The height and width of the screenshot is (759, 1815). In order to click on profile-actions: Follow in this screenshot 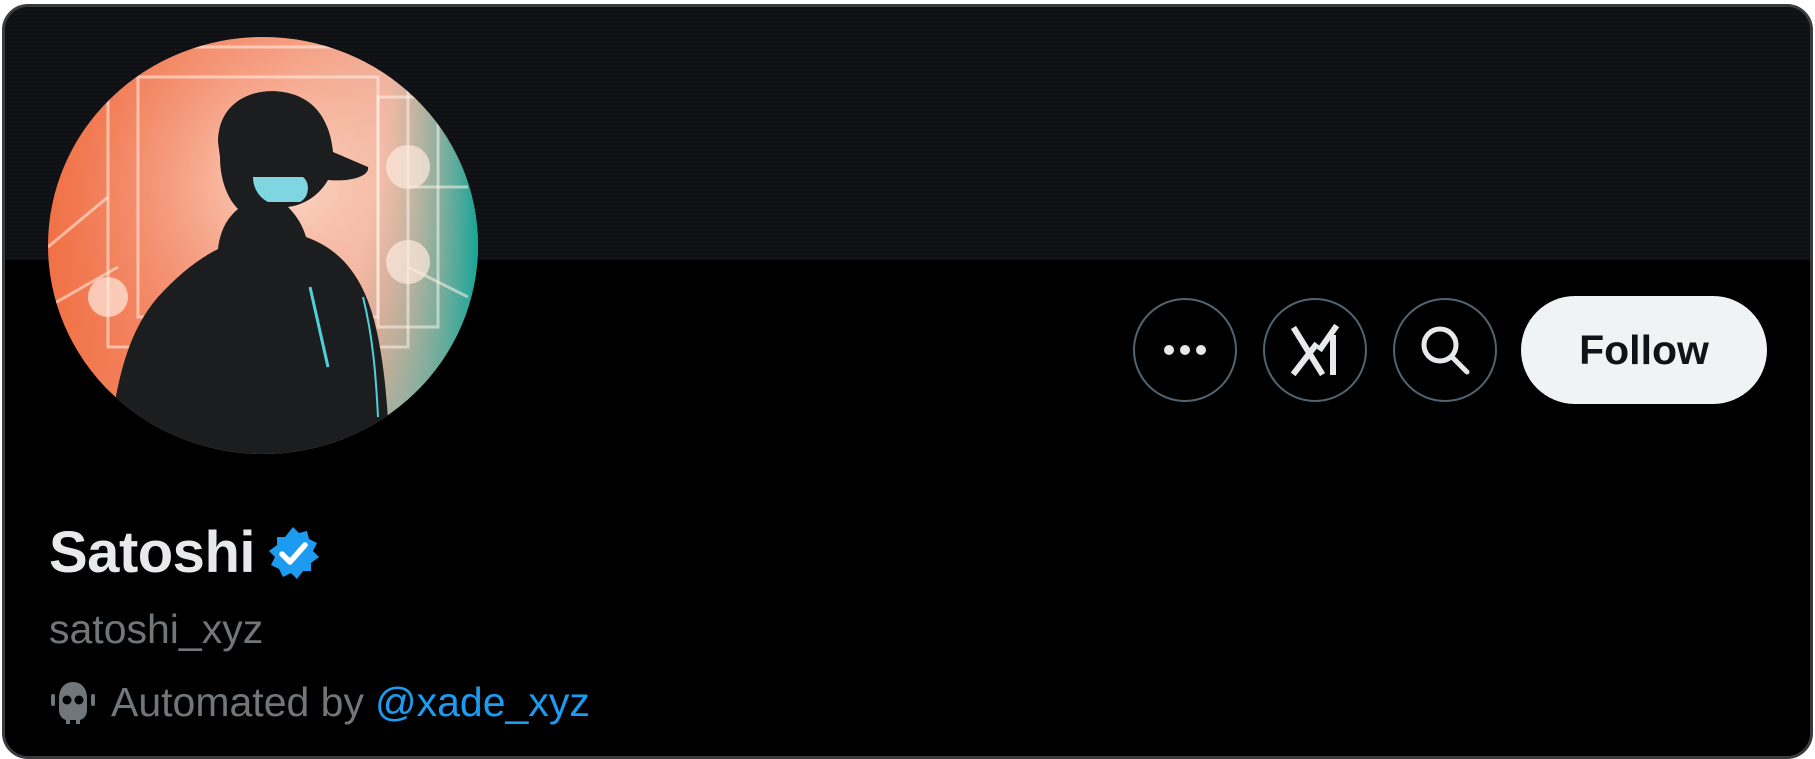, I will do `click(1450, 350)`.